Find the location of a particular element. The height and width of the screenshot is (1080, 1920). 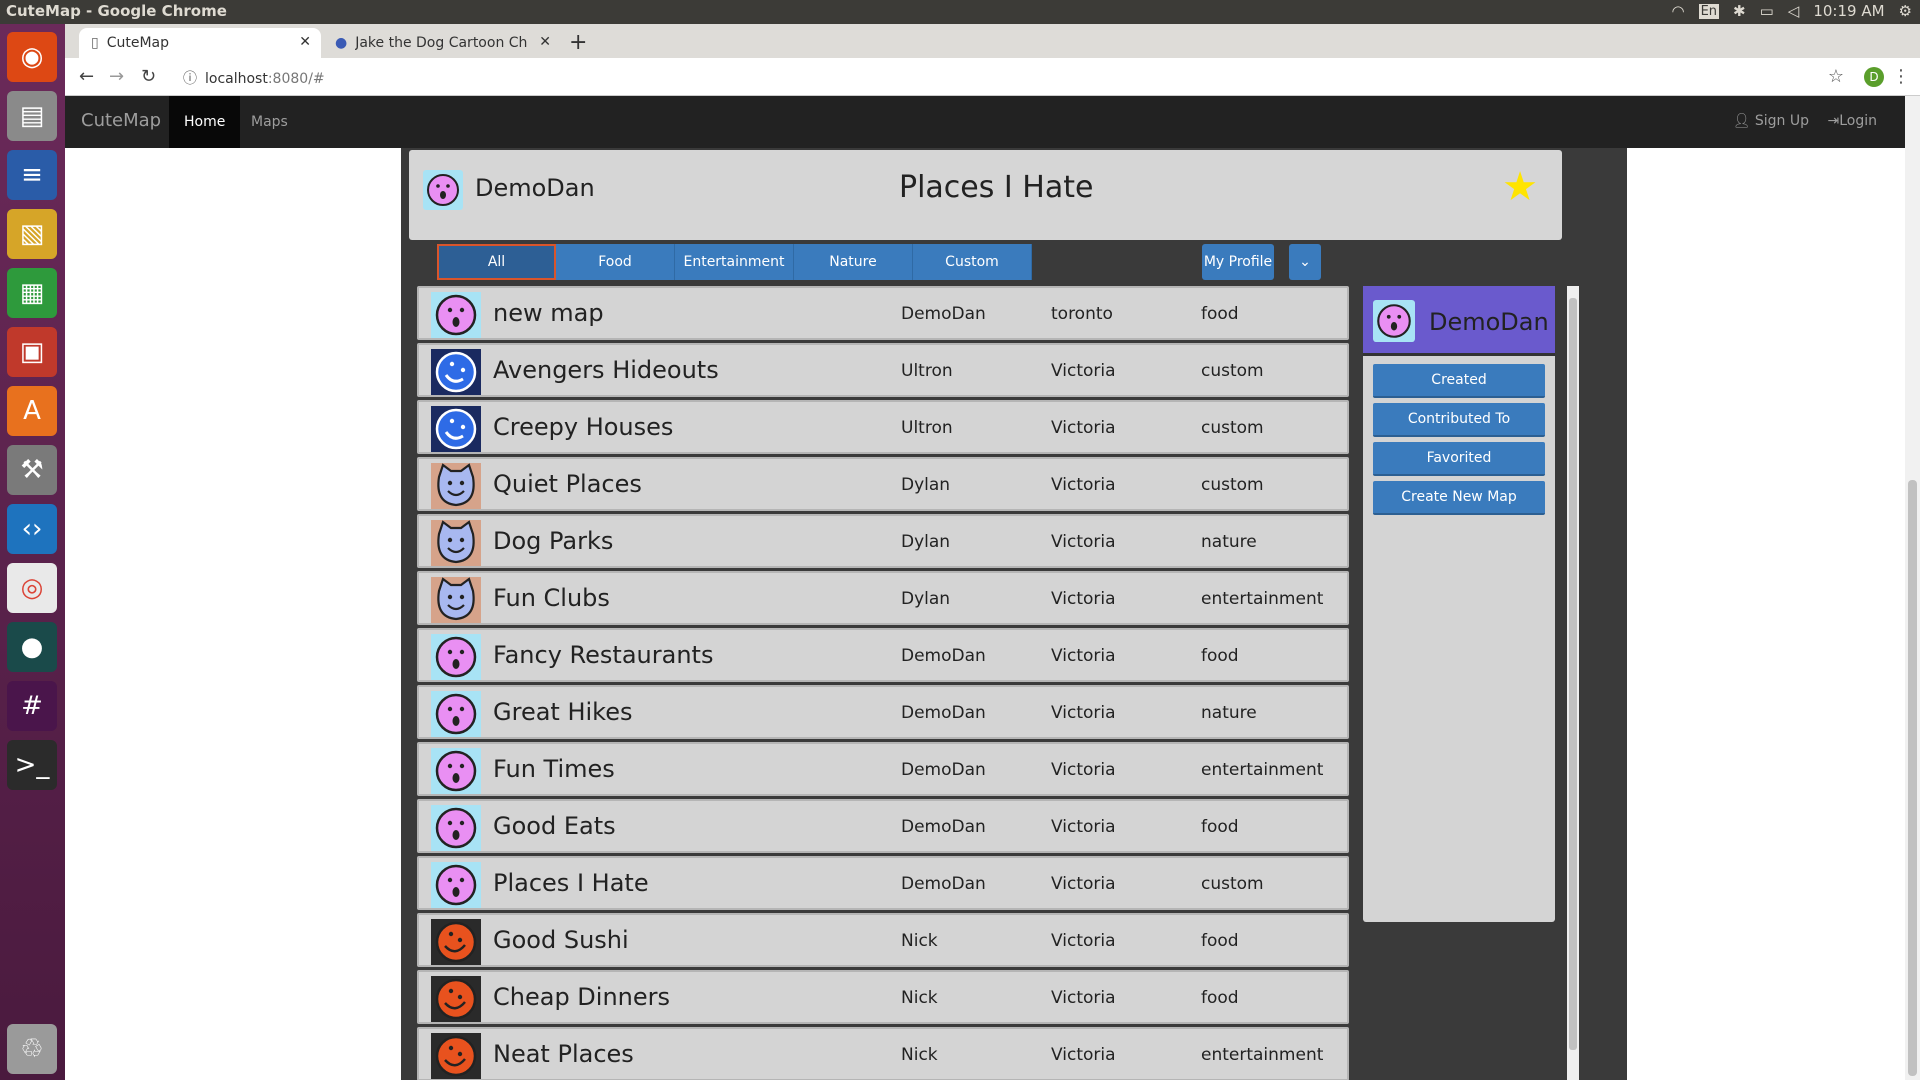

calc-icon: ▦ is located at coordinates (32, 293).